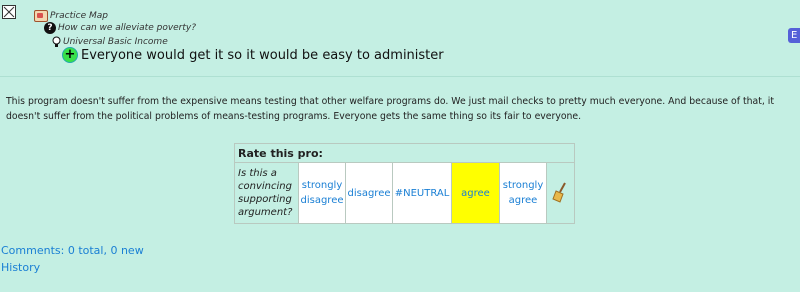 Image resolution: width=800 pixels, height=292 pixels. I want to click on pro-plus-icon: +, so click(70, 55).